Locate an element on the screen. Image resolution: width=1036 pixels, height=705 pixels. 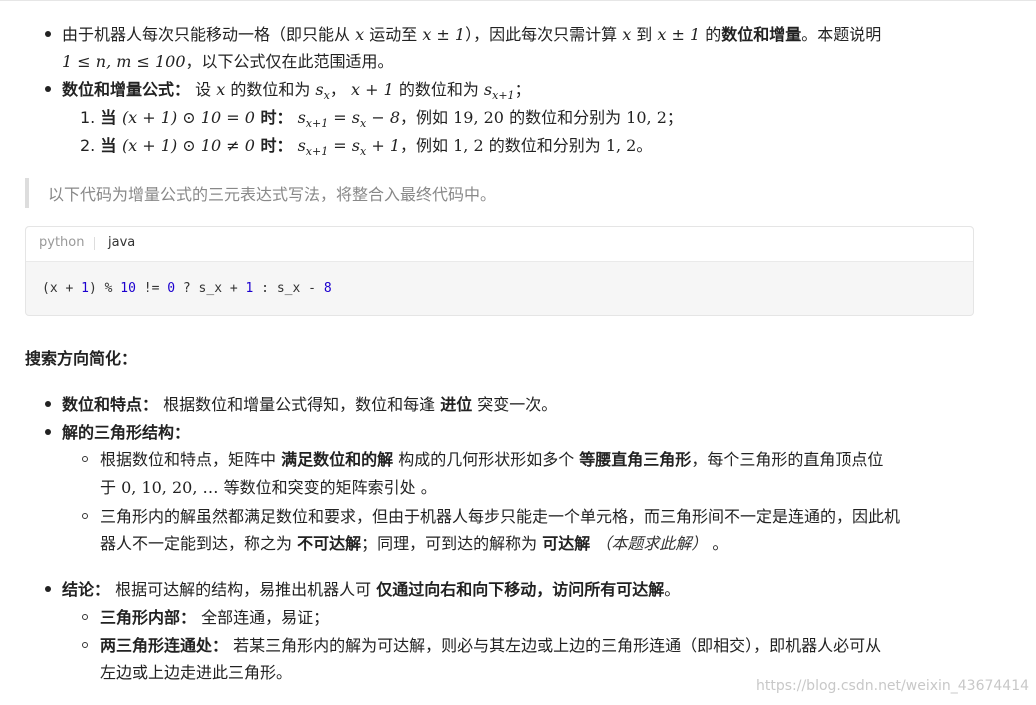
list-number: 2. is located at coordinates (88, 145).